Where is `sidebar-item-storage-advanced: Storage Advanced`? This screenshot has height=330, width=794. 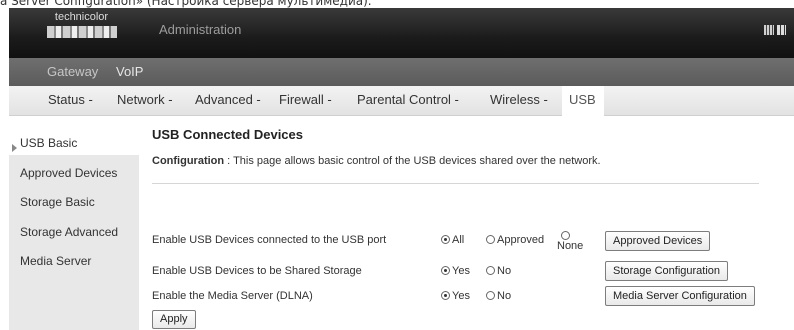 sidebar-item-storage-advanced: Storage Advanced is located at coordinates (69, 232).